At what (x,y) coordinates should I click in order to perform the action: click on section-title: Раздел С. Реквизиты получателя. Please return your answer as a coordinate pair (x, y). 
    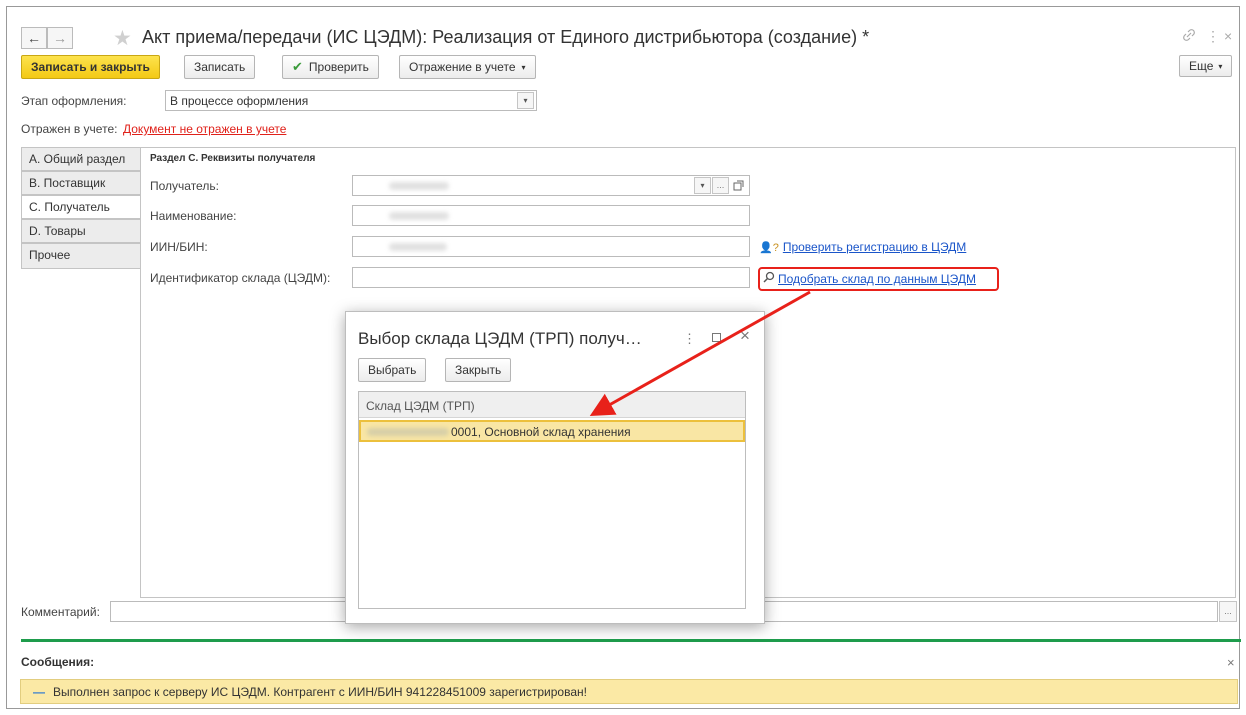
    Looking at the image, I should click on (233, 158).